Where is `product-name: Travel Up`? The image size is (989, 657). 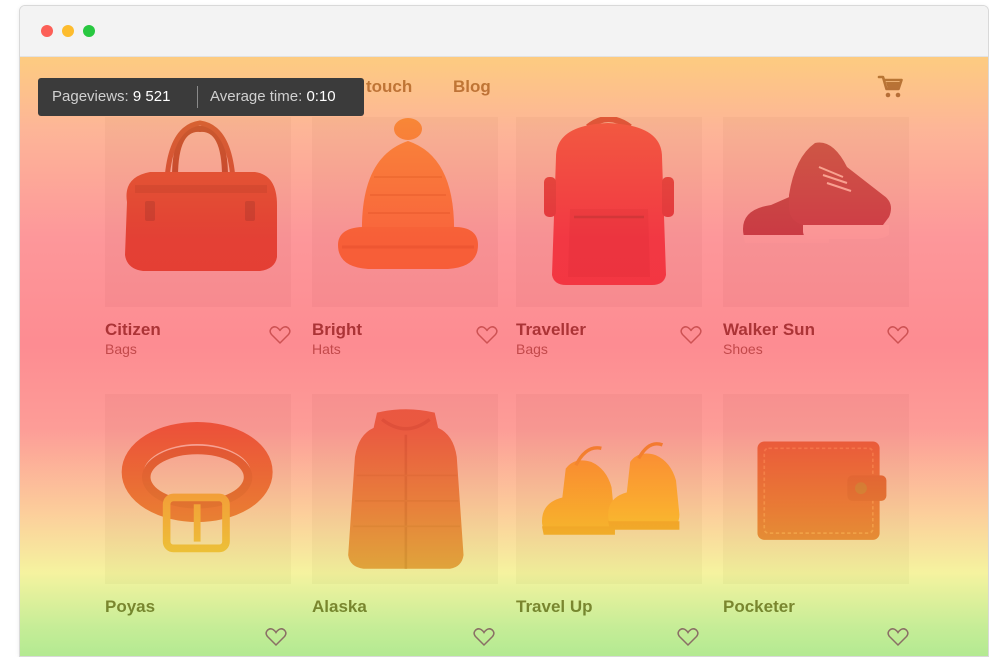 product-name: Travel Up is located at coordinates (554, 607).